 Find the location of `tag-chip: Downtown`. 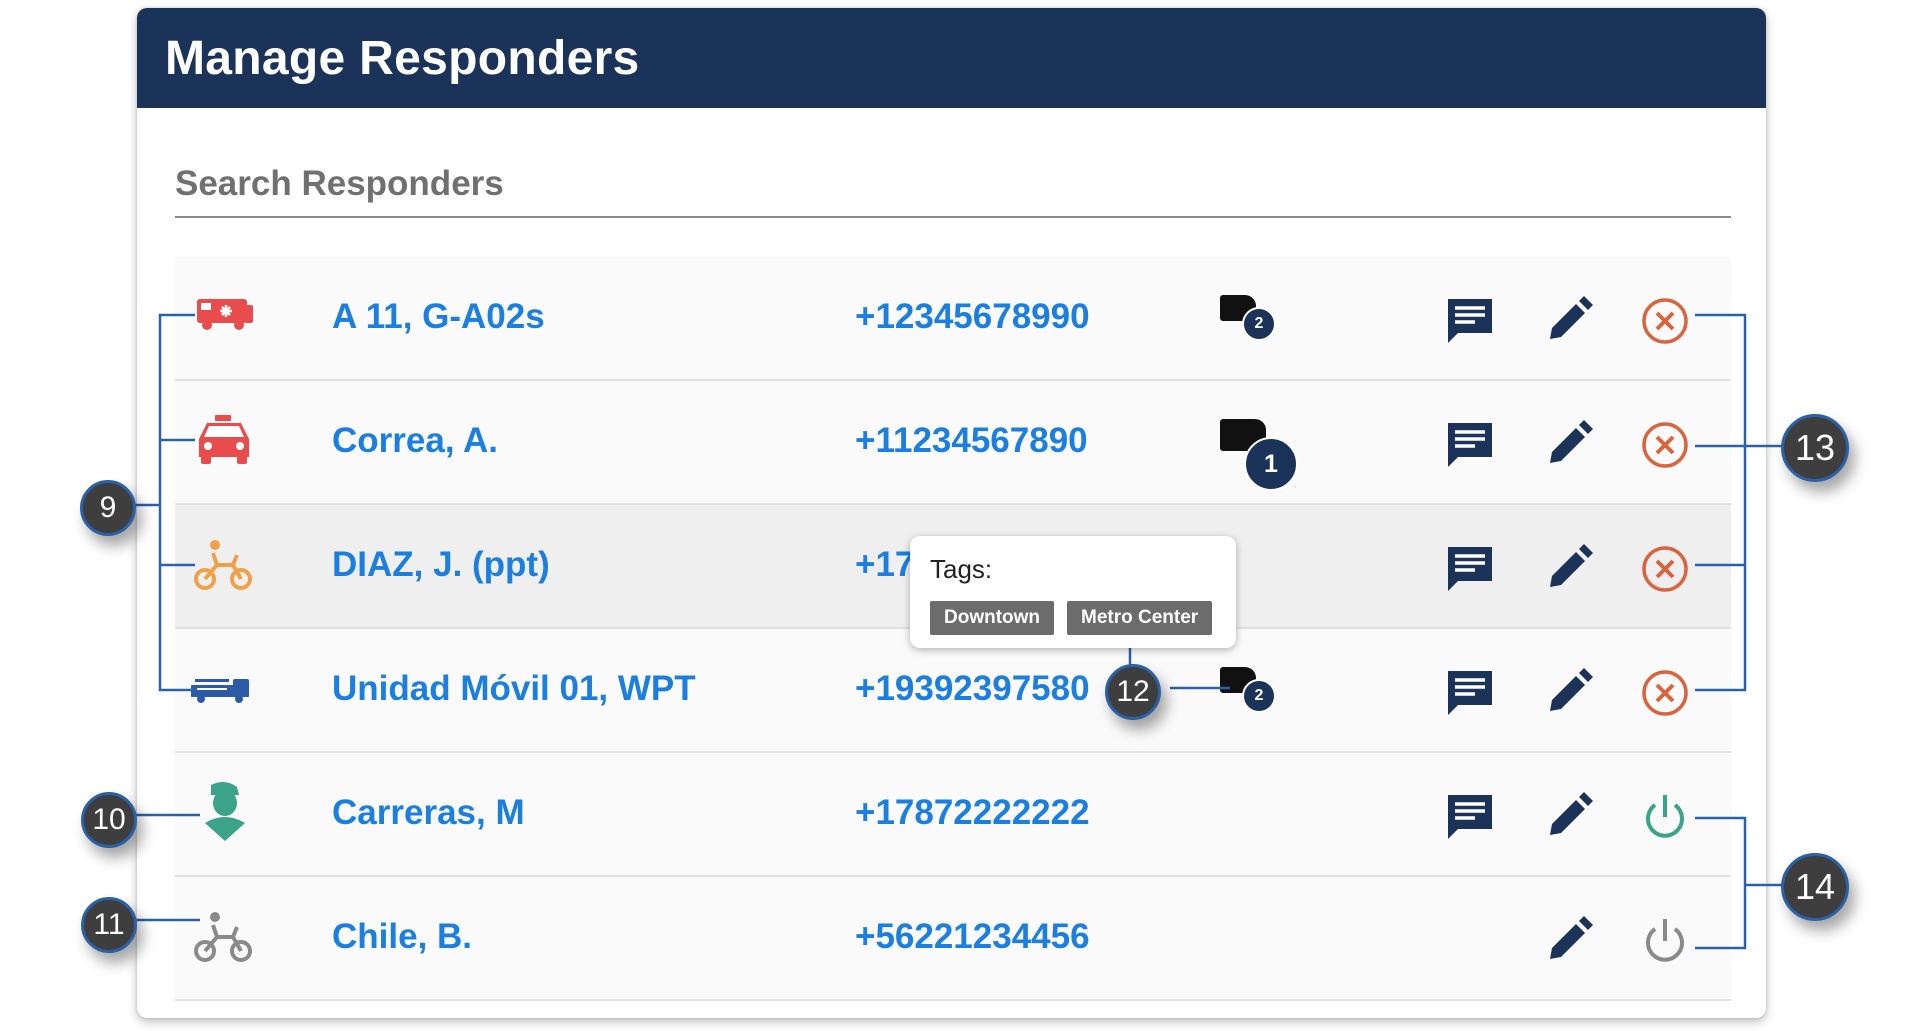

tag-chip: Downtown is located at coordinates (992, 618).